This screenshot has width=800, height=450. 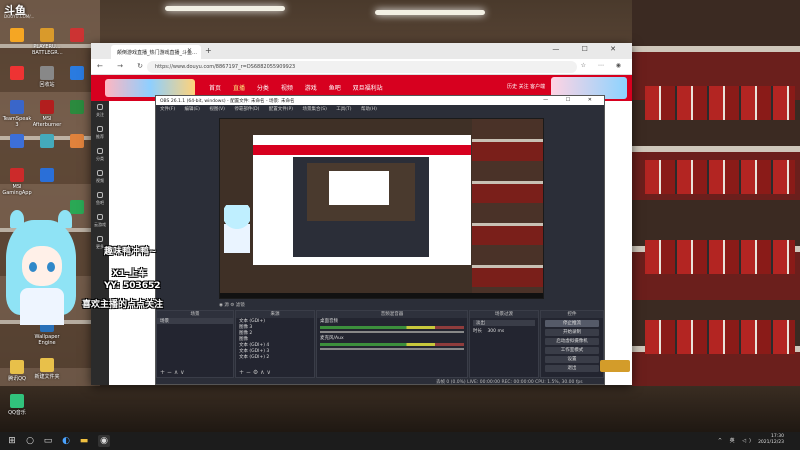 I want to click on exit-button: 退出, so click(x=572, y=368).